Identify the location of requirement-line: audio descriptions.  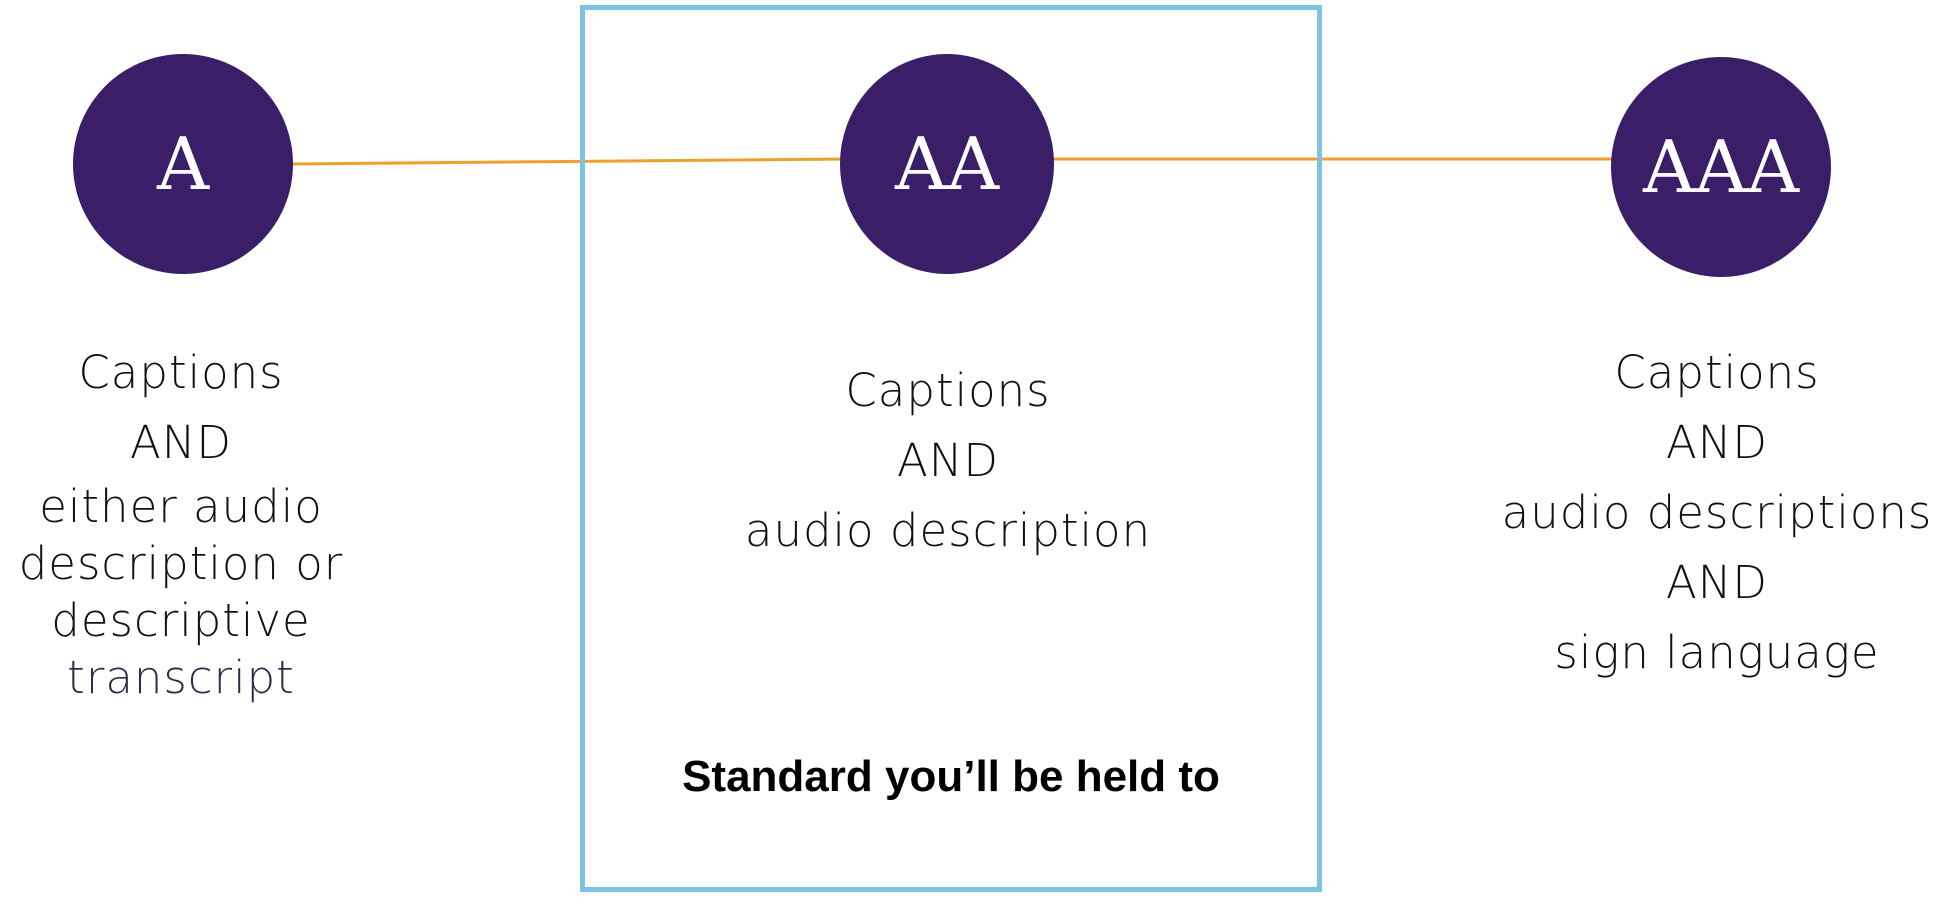
(1717, 512).